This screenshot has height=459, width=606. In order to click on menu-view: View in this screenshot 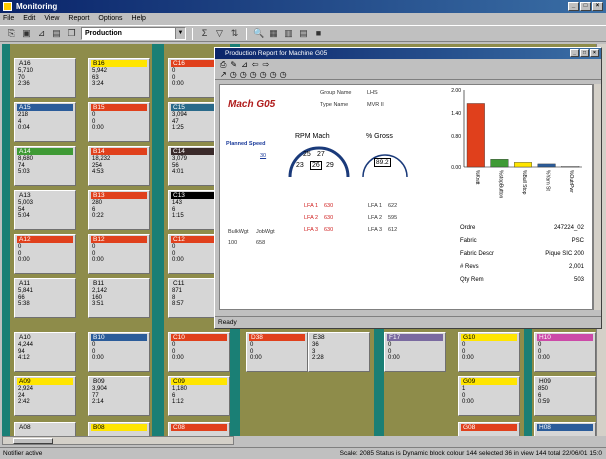, I will do `click(51, 18)`.